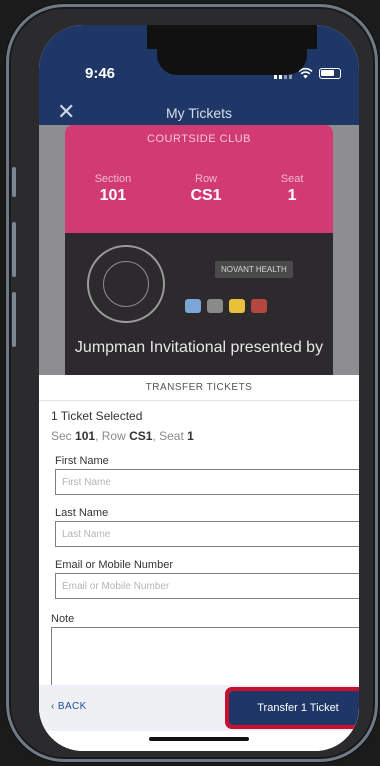 This screenshot has height=766, width=380. Describe the element at coordinates (82, 461) in the screenshot. I see `first-name-label: First Name` at that location.